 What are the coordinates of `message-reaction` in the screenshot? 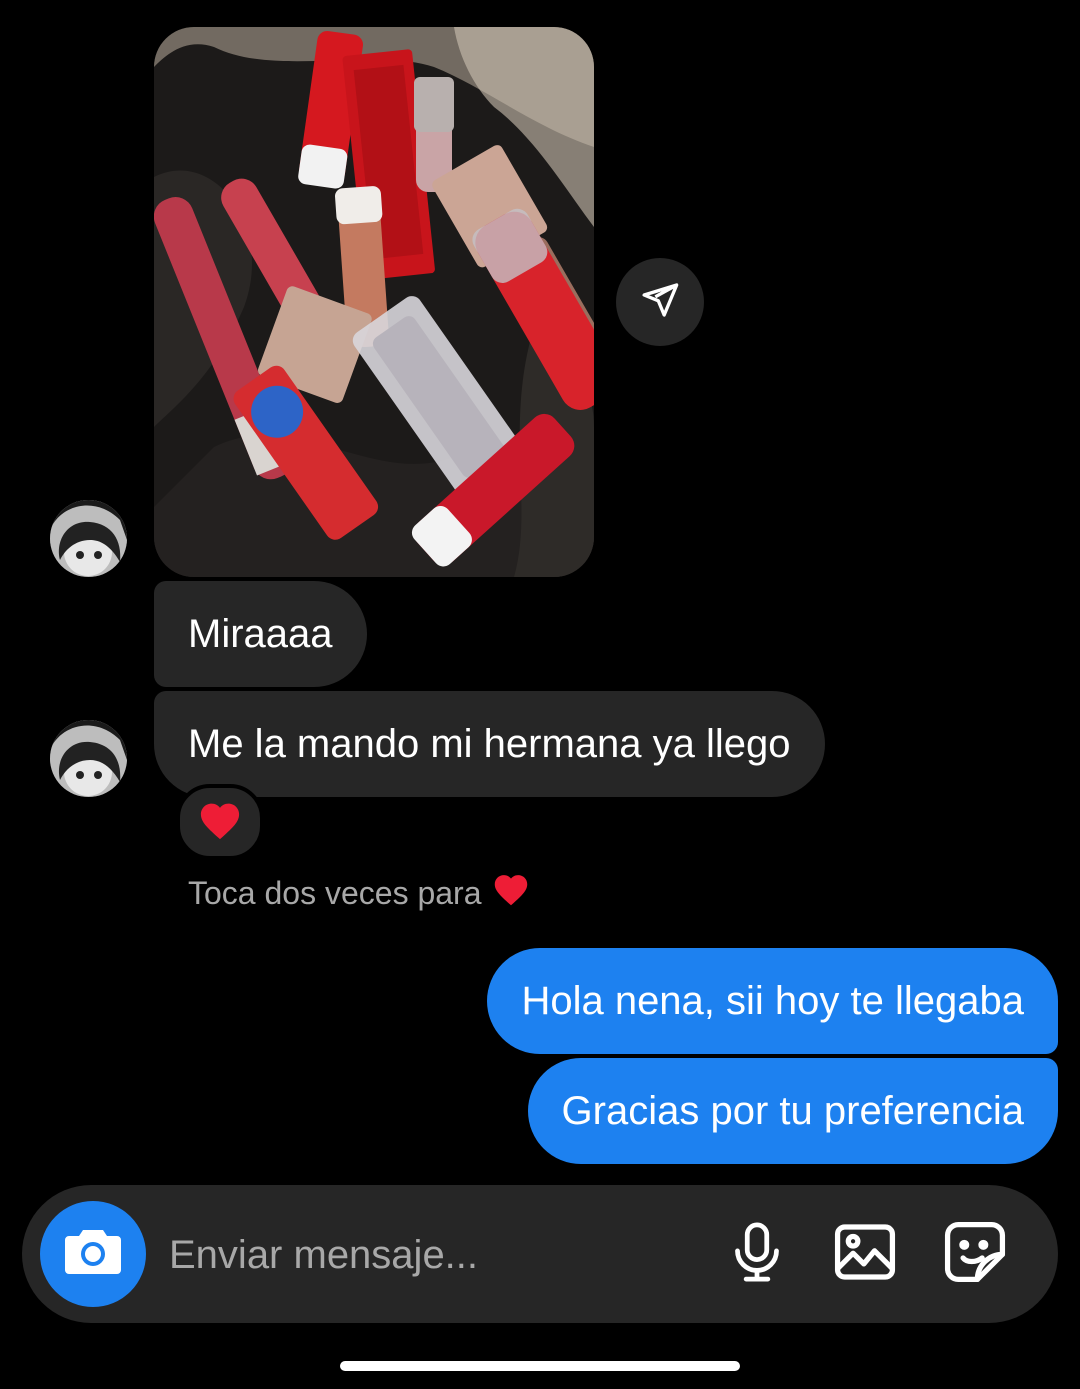 It's located at (220, 822).